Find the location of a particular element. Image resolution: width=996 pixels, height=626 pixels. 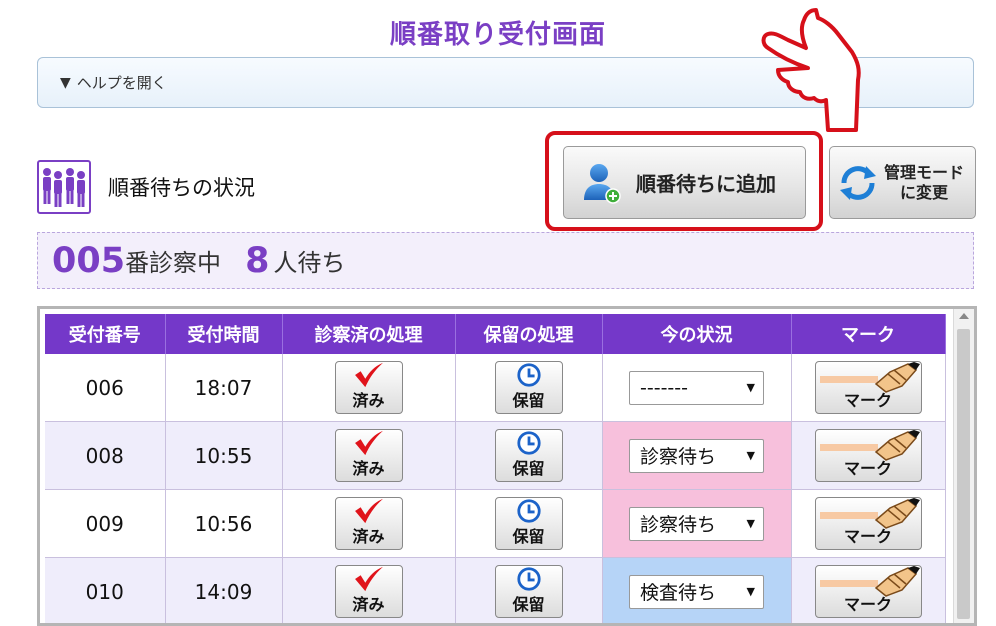

reception-time: 10:55 is located at coordinates (224, 455).